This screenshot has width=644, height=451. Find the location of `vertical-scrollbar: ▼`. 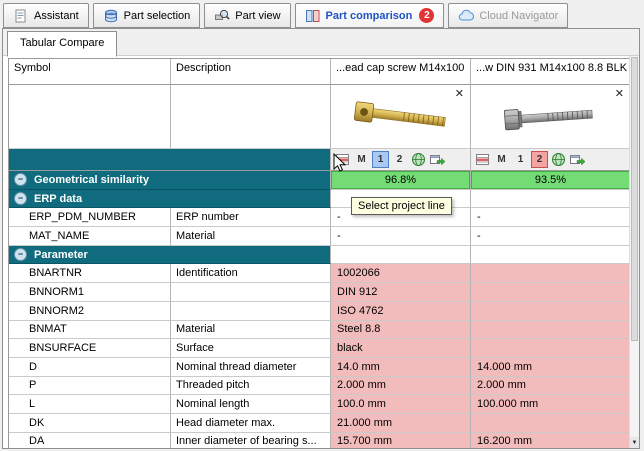

vertical-scrollbar: ▼ is located at coordinates (634, 252).